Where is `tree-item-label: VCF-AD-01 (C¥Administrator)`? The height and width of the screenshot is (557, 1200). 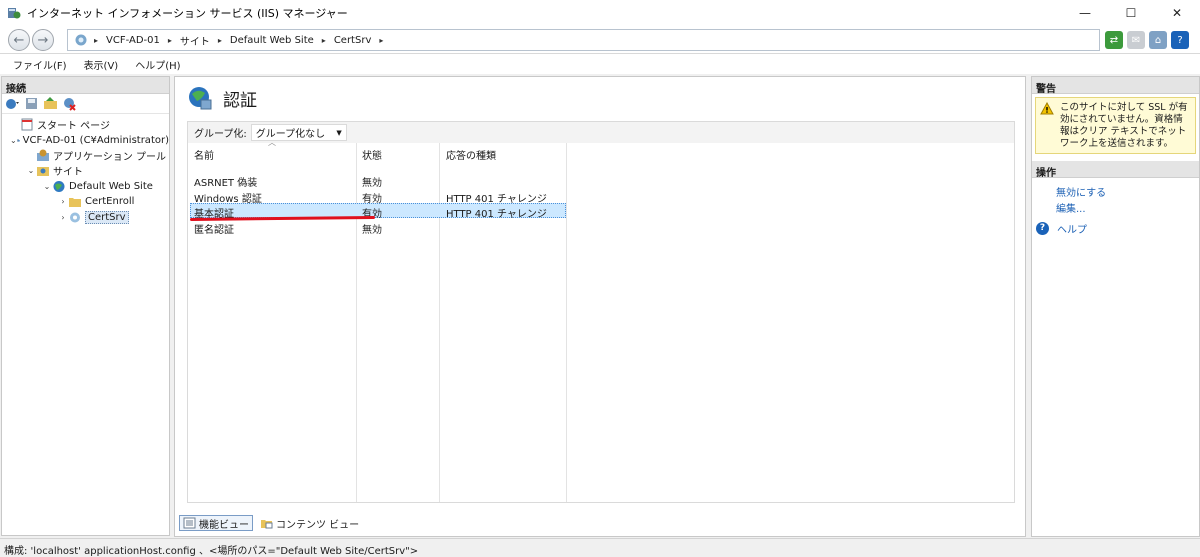 tree-item-label: VCF-AD-01 (C¥Administrator) is located at coordinates (95, 140).